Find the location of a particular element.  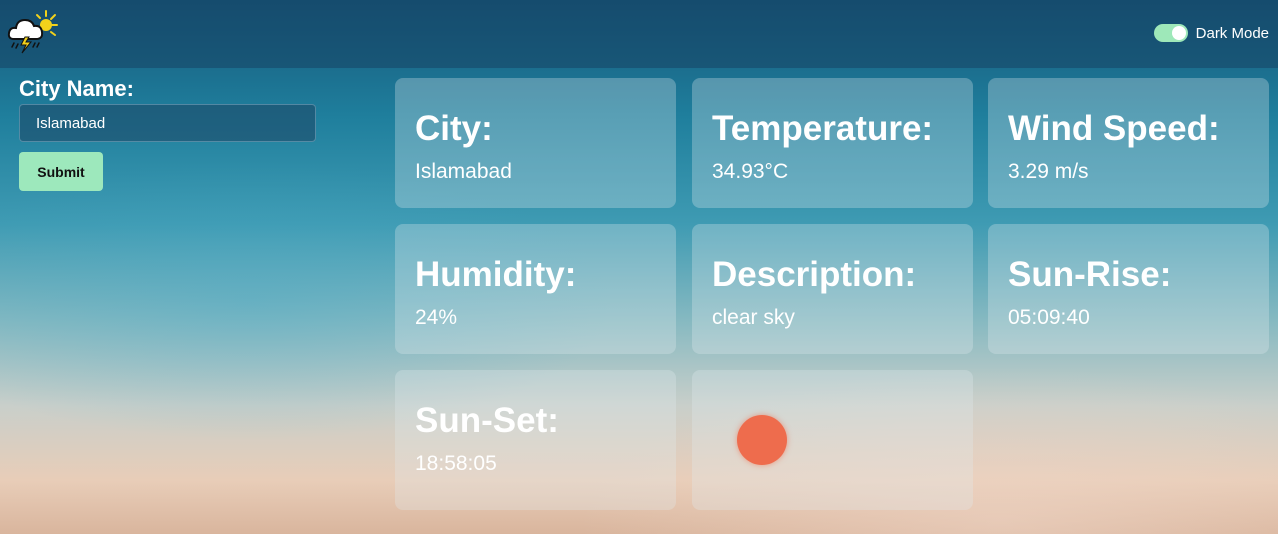

card-title: Sun-Set: is located at coordinates (487, 420).